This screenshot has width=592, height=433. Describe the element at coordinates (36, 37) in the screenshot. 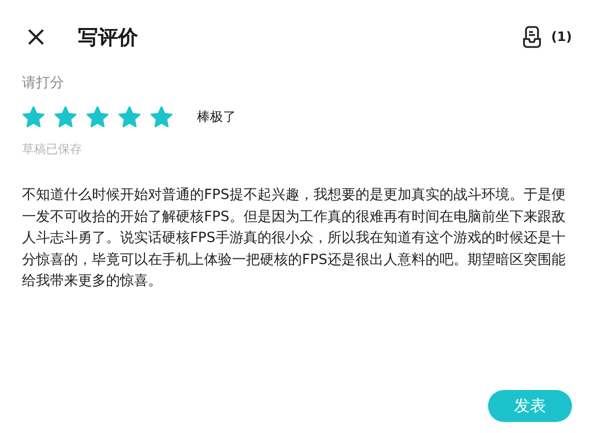

I see `close-button` at that location.